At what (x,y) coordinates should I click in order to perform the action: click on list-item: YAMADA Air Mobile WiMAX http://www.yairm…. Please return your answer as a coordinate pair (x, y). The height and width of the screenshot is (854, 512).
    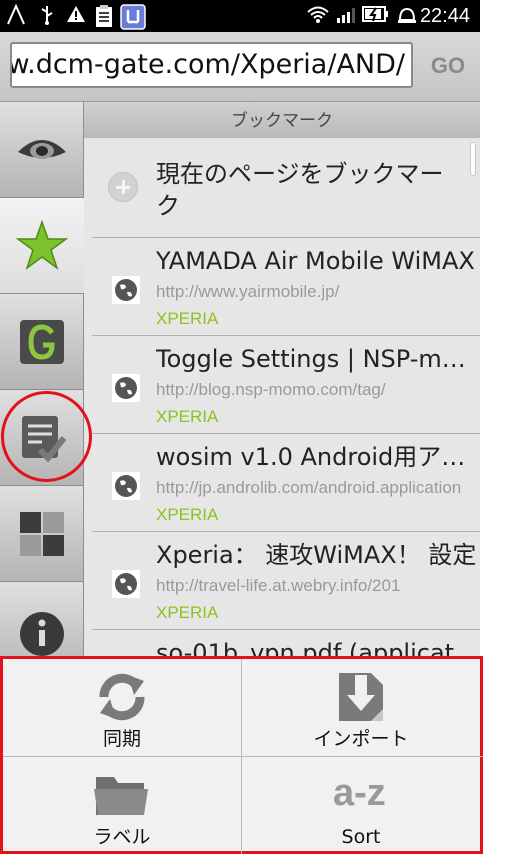
    Looking at the image, I should click on (286, 287).